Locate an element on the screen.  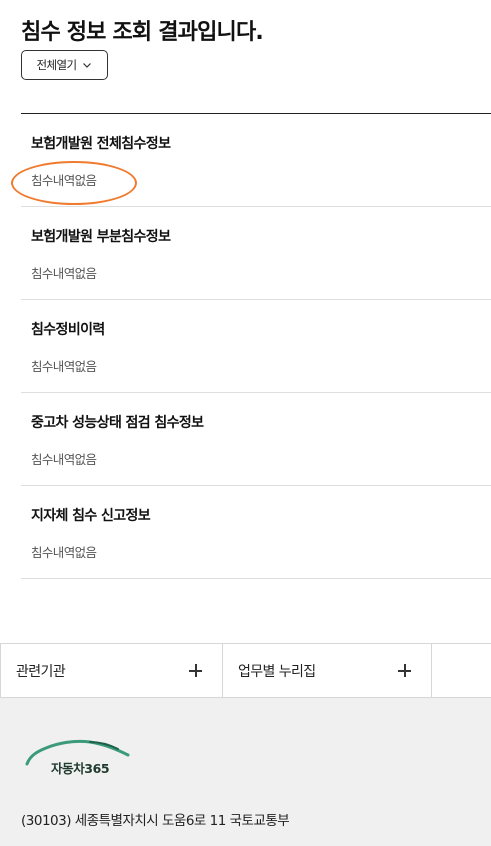
footer-address: (30103) 세종특별자치시 도움6로 11 국토교통부 is located at coordinates (155, 821).